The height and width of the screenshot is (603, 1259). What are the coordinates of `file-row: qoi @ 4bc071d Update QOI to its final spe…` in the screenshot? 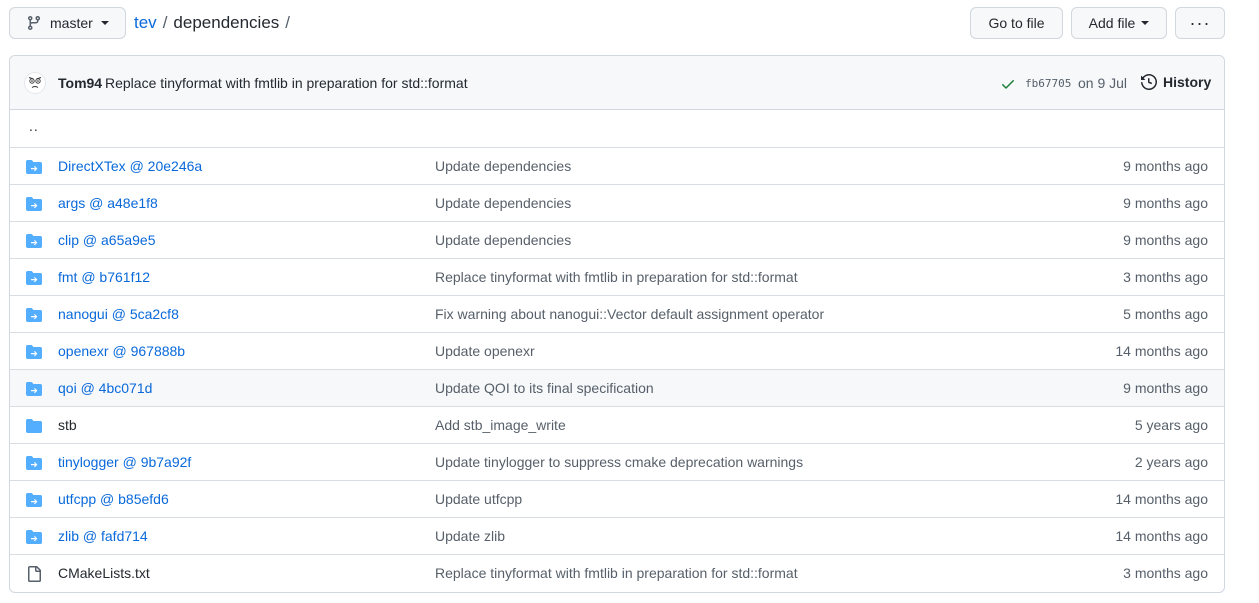 It's located at (617, 387).